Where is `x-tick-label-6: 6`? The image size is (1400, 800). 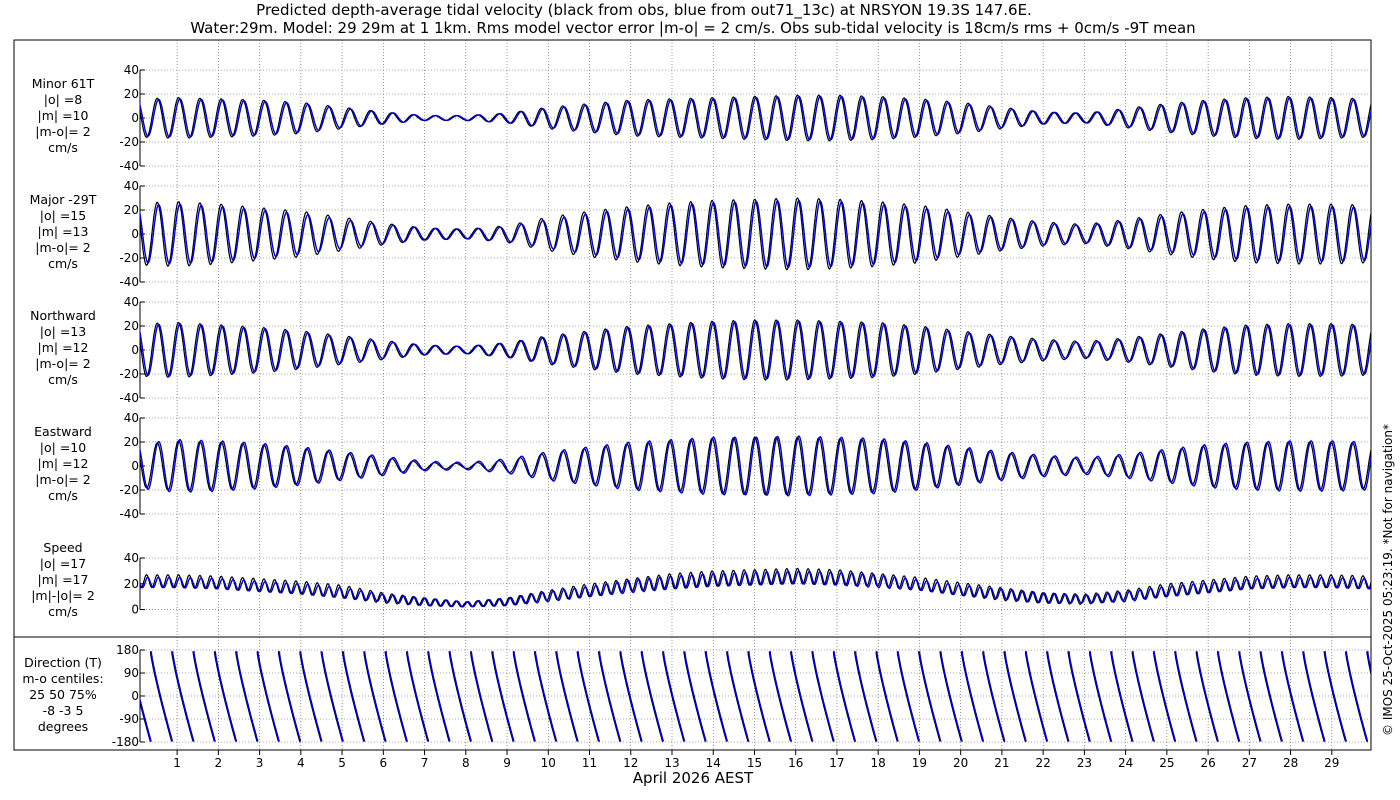
x-tick-label-6: 6 is located at coordinates (383, 763).